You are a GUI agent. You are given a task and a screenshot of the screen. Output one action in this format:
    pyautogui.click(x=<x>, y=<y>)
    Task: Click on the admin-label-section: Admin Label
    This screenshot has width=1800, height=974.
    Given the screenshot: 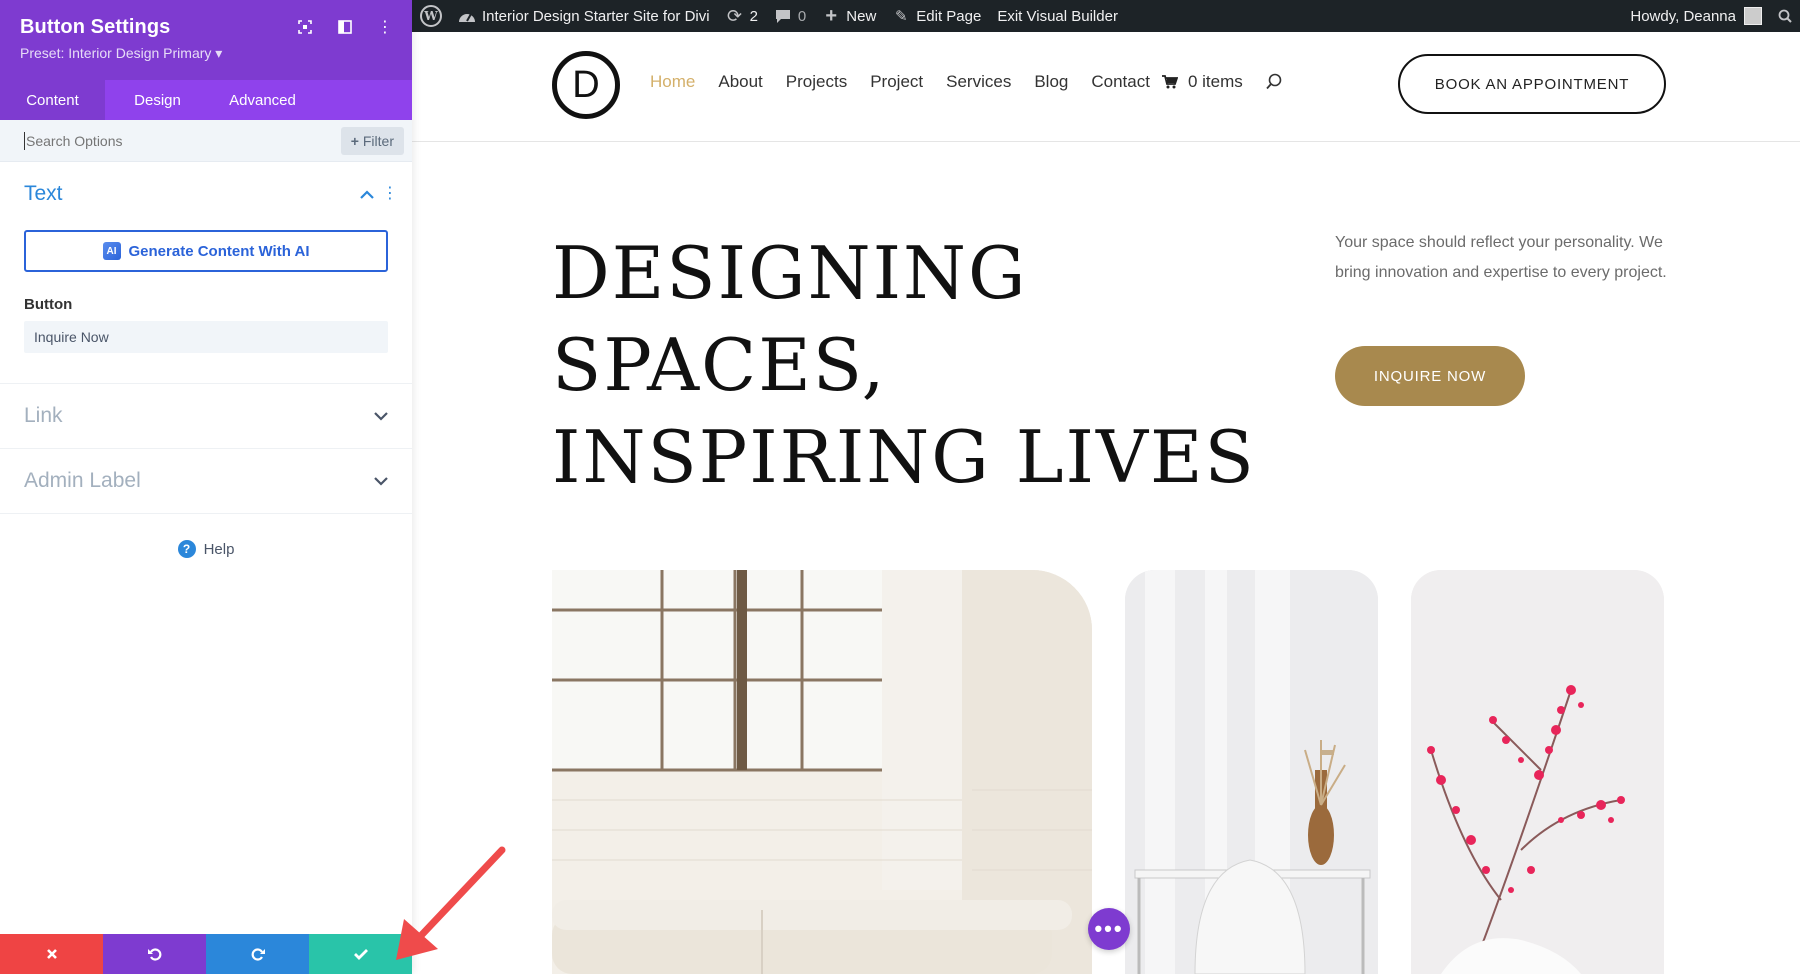 What is the action you would take?
    pyautogui.click(x=206, y=481)
    